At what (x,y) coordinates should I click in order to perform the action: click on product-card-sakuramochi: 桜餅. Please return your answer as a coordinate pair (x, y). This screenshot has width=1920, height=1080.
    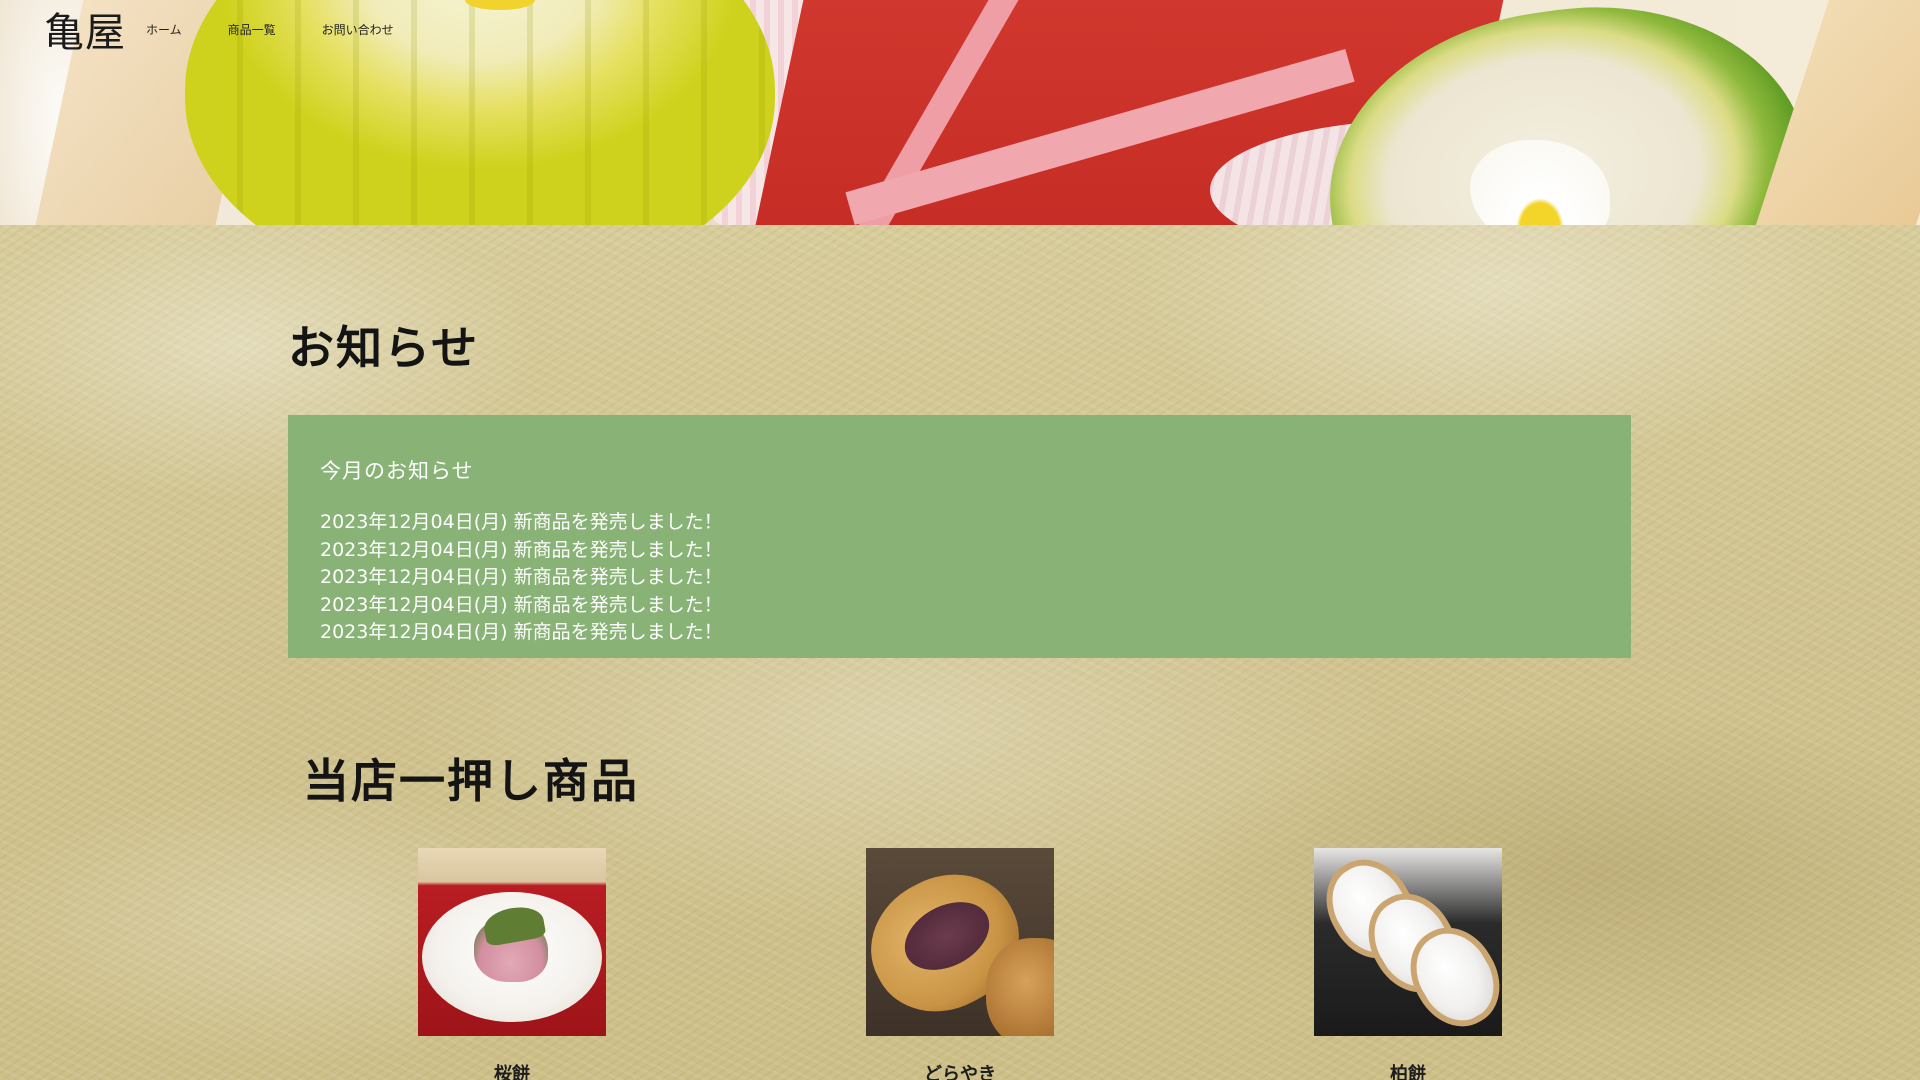
    Looking at the image, I should click on (512, 964).